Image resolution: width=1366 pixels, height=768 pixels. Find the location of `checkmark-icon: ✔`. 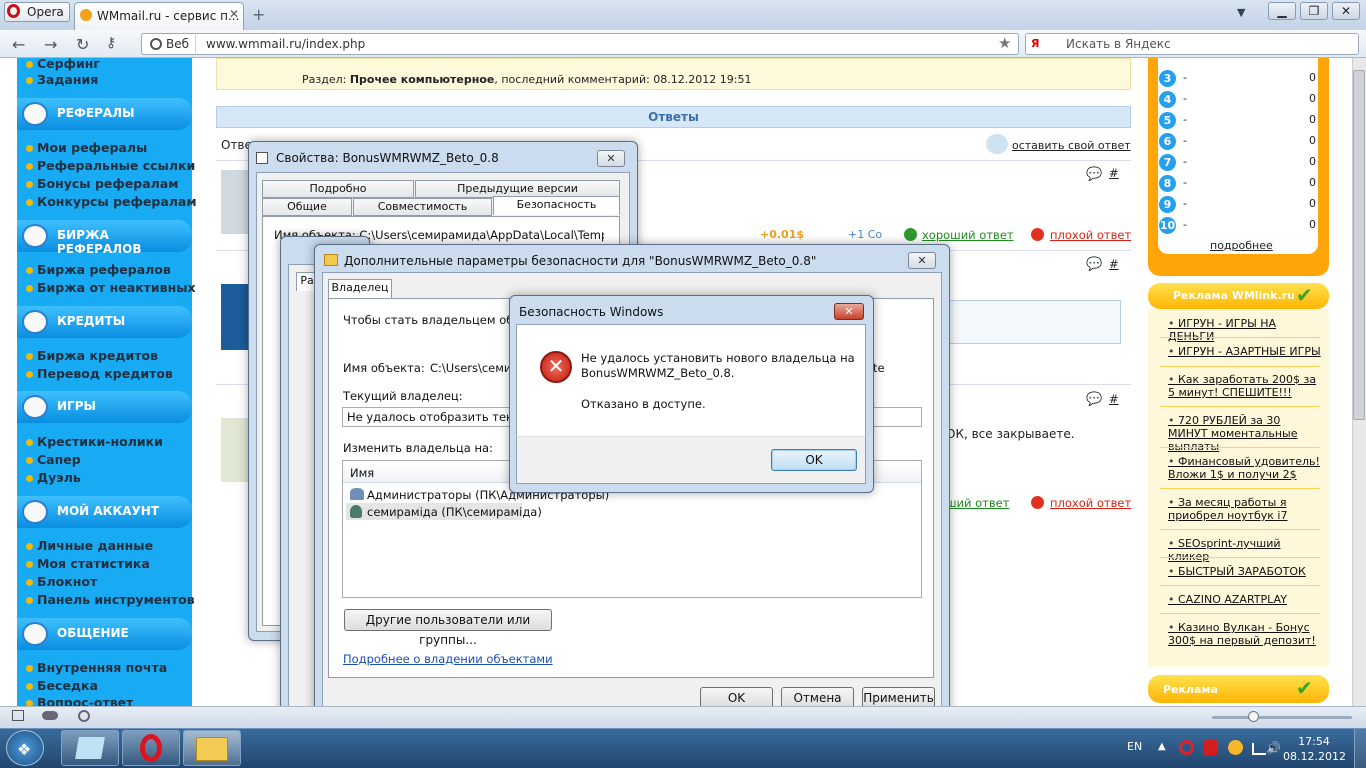

checkmark-icon: ✔ is located at coordinates (1304, 688).